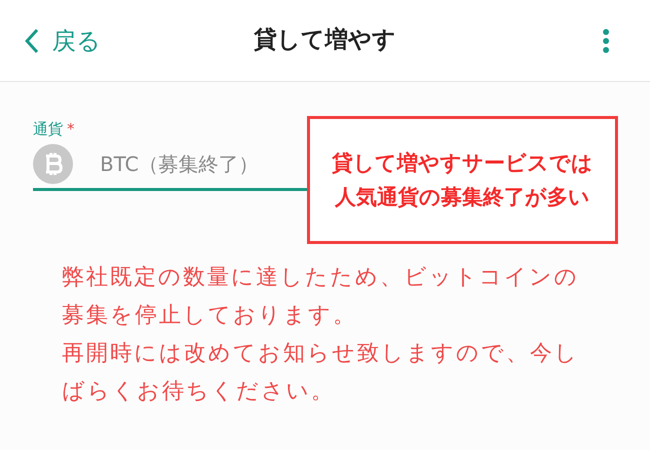 Image resolution: width=650 pixels, height=450 pixels. I want to click on back-button: 戻る, so click(62, 40).